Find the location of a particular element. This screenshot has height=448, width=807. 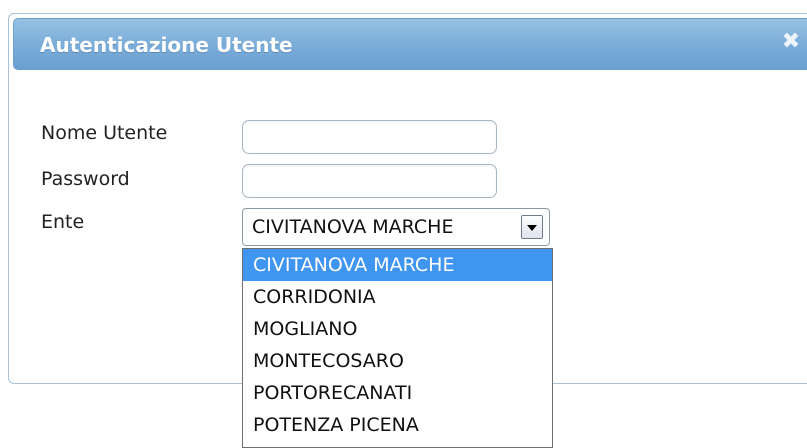

chevron-down-icon is located at coordinates (532, 227).